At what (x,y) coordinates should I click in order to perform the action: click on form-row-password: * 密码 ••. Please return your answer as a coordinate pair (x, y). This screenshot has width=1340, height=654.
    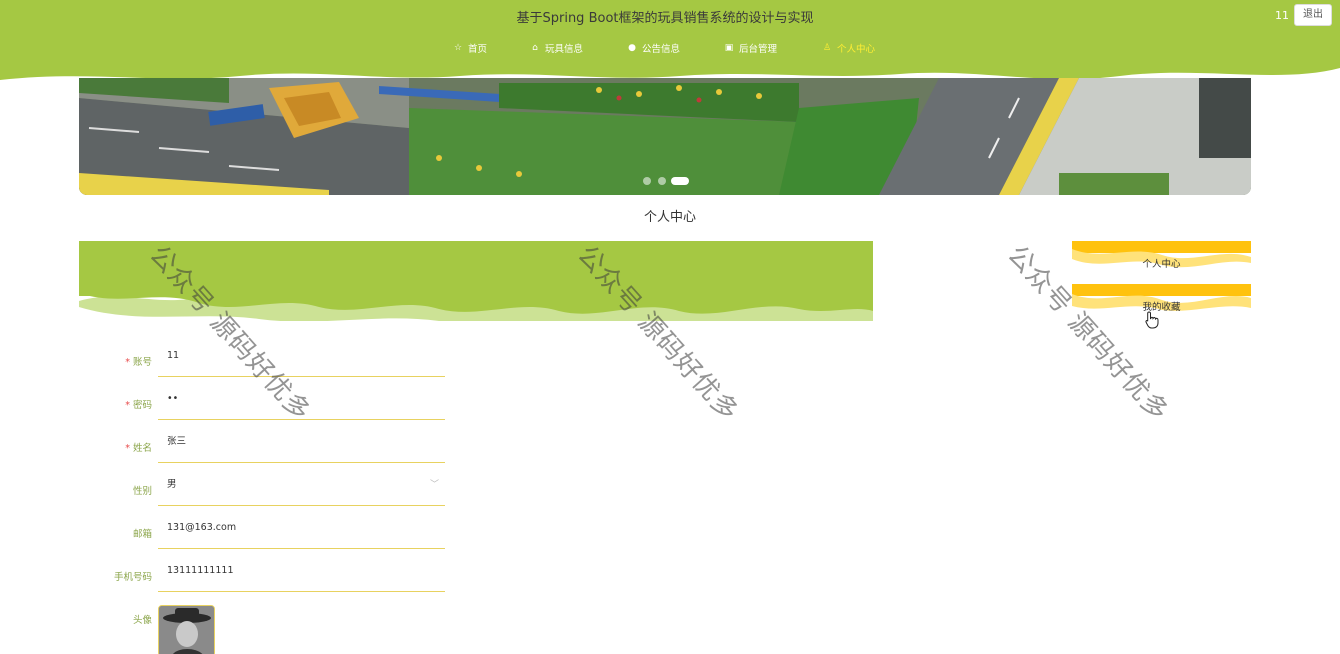
    Looking at the image, I should click on (262, 402).